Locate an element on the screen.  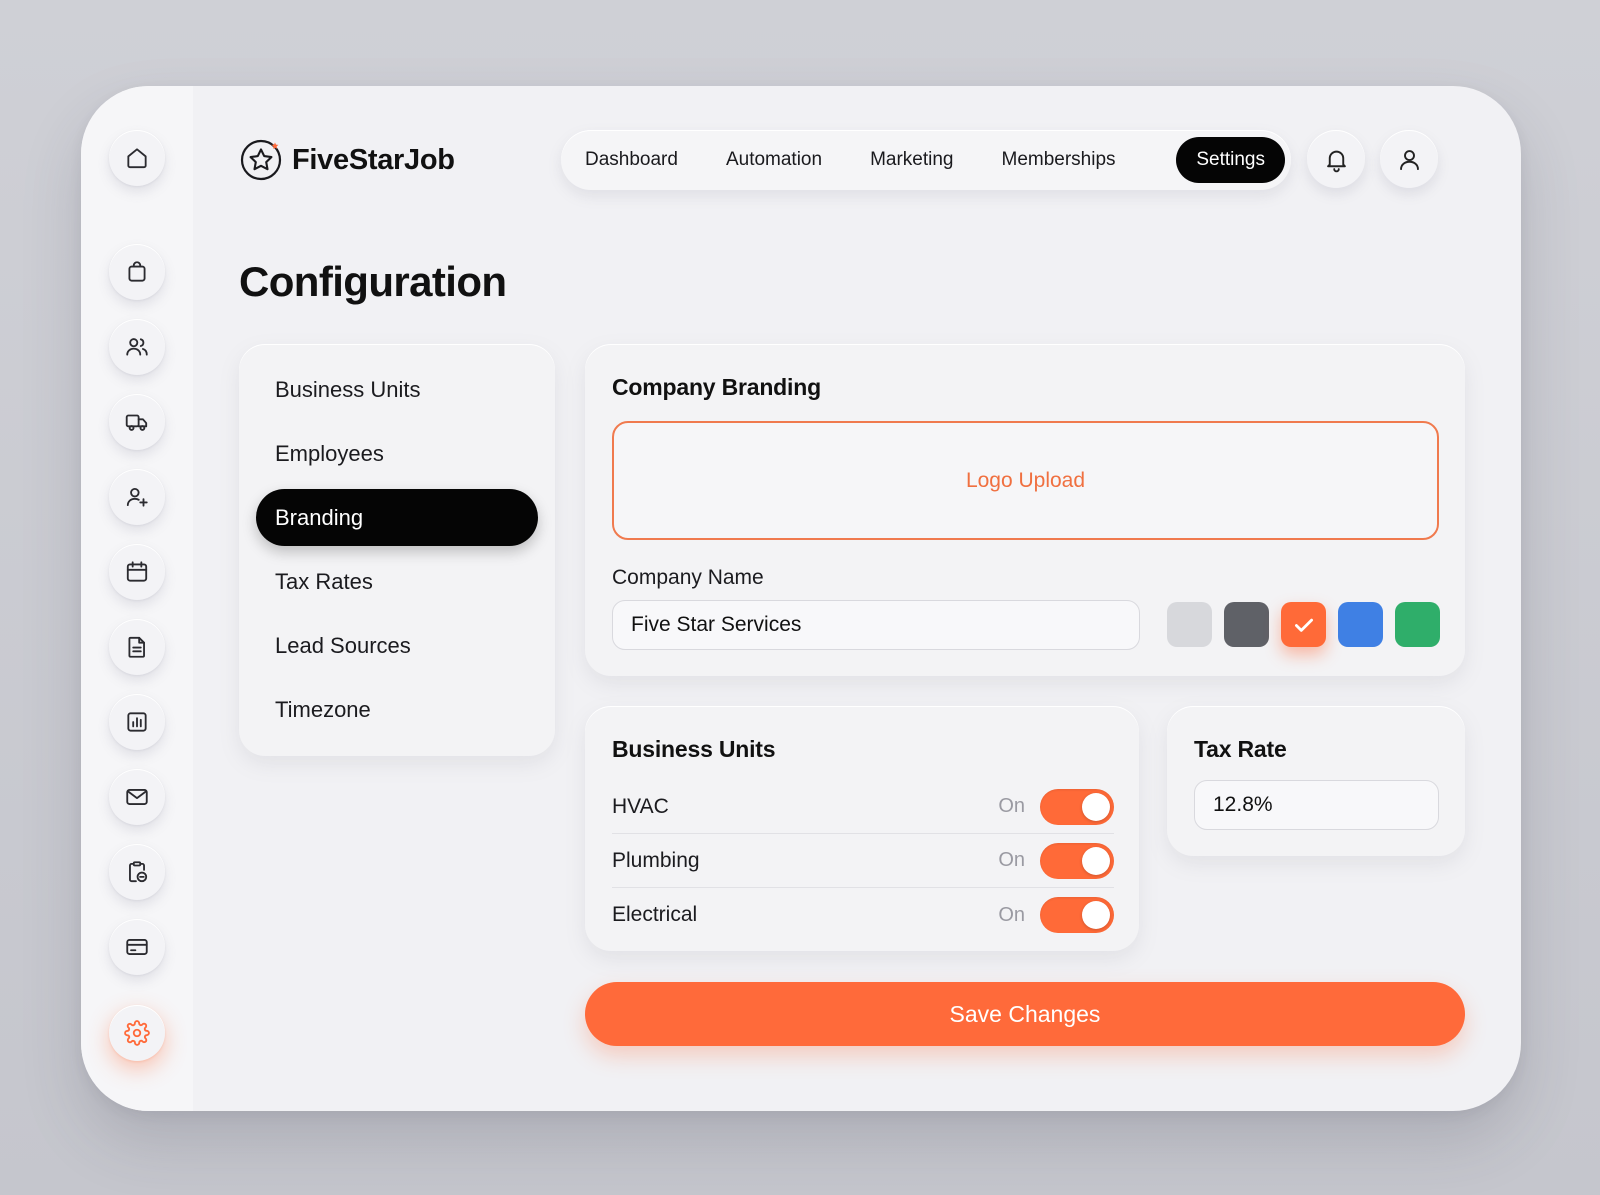
calendar-icon is located at coordinates (137, 571).